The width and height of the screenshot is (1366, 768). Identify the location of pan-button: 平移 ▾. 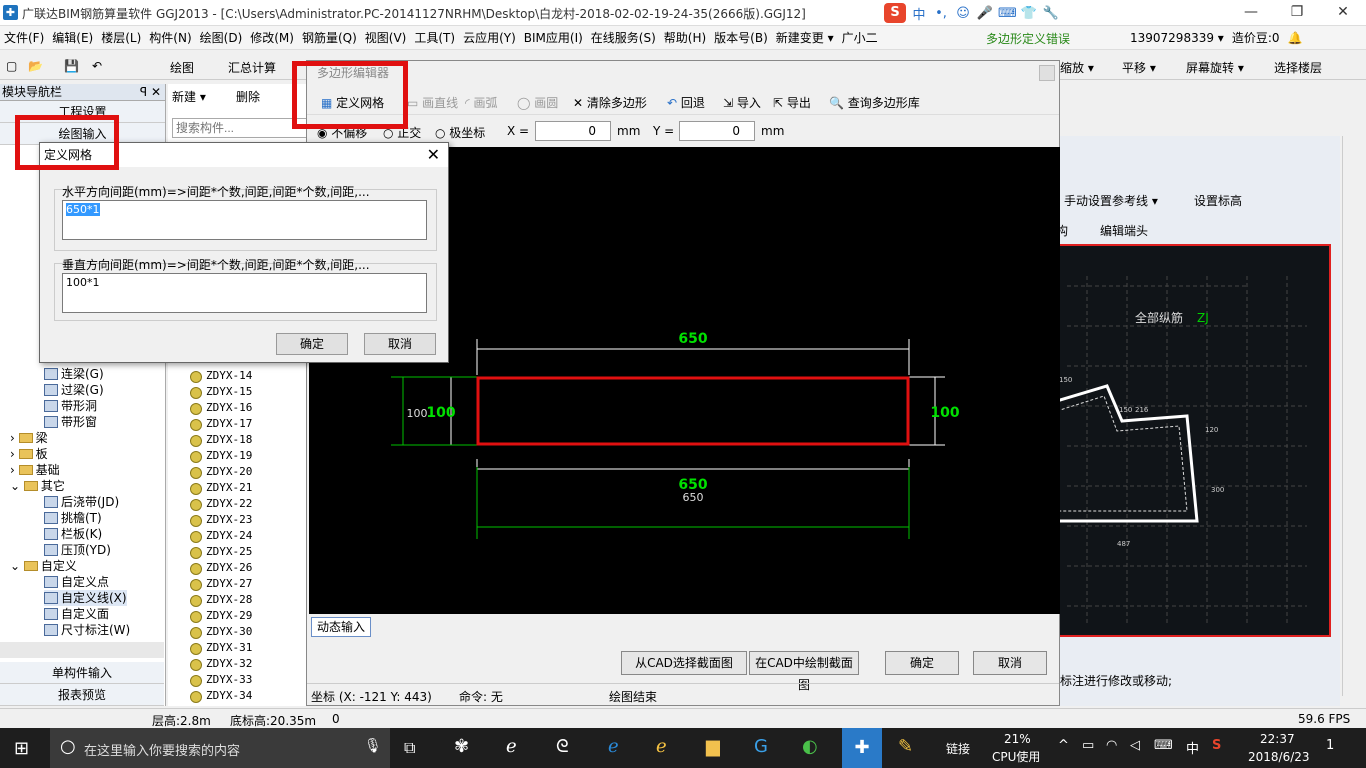
(1139, 67).